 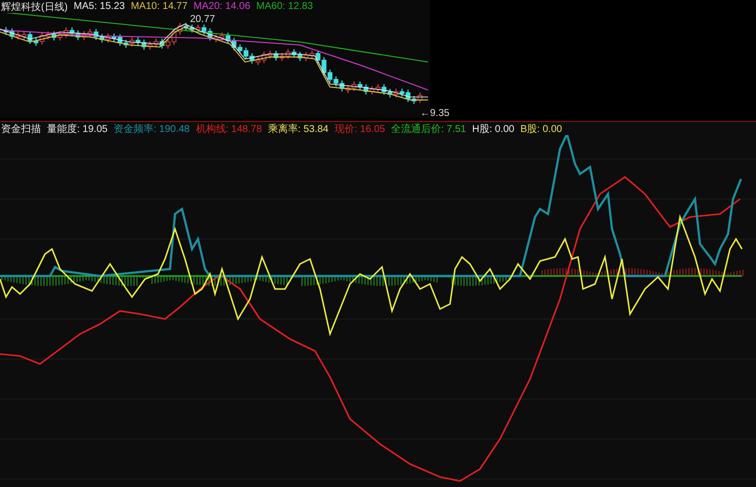 I want to click on indicator-reading: B股: 0.00, so click(x=541, y=129).